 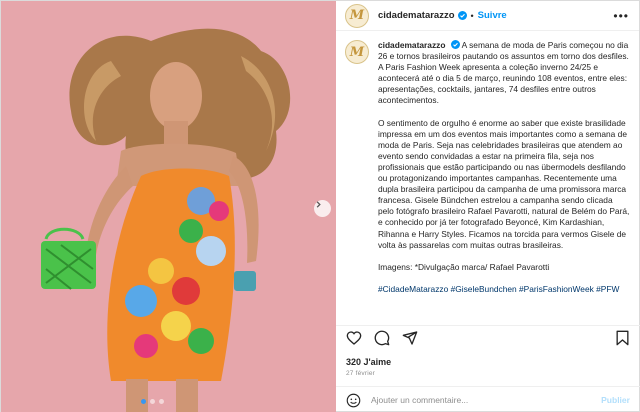 I want to click on chevron-right-icon, so click(x=318, y=204).